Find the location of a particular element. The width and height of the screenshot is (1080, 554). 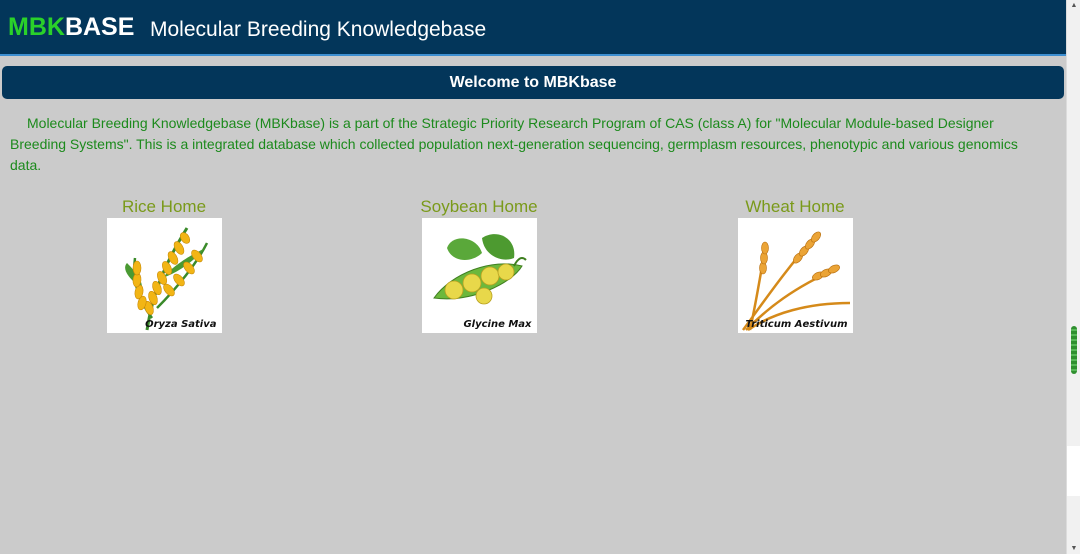

site-header: MBKBASE Molecular Breeding Knowledgebase is located at coordinates (533, 28).